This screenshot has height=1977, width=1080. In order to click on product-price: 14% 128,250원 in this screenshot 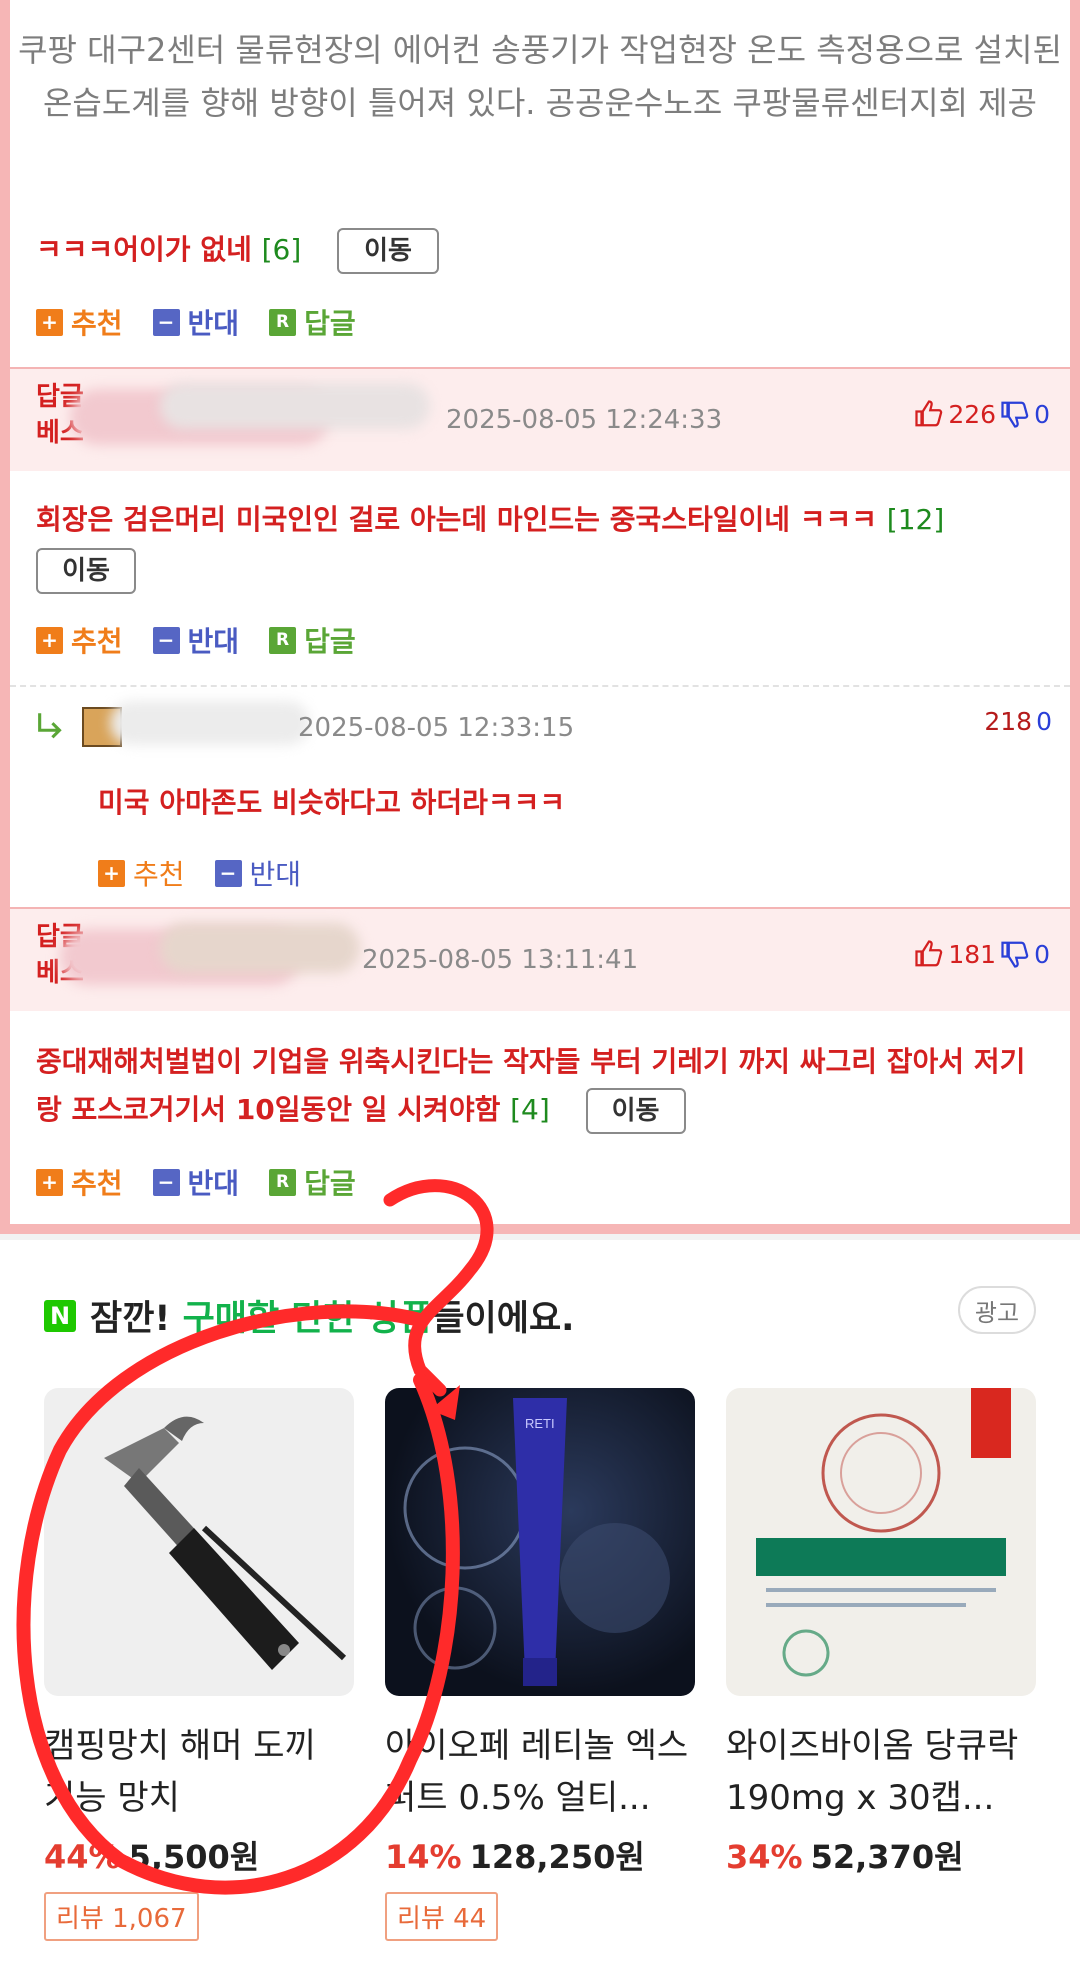, I will do `click(515, 1857)`.